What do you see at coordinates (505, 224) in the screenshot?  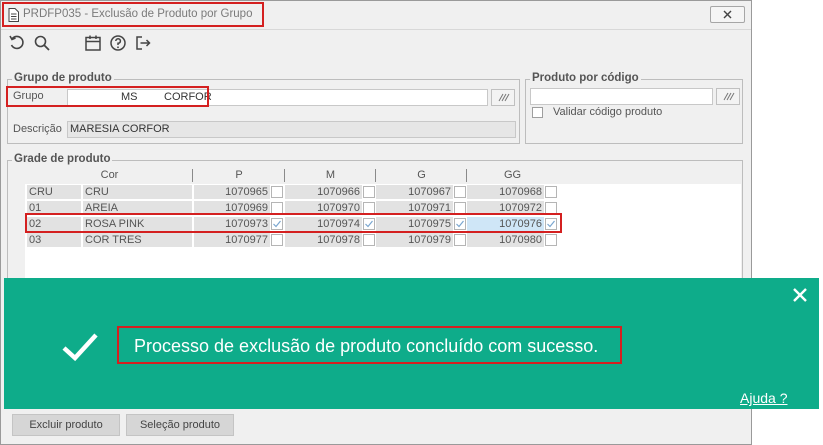 I see `size-gg-cell: 1070976` at bounding box center [505, 224].